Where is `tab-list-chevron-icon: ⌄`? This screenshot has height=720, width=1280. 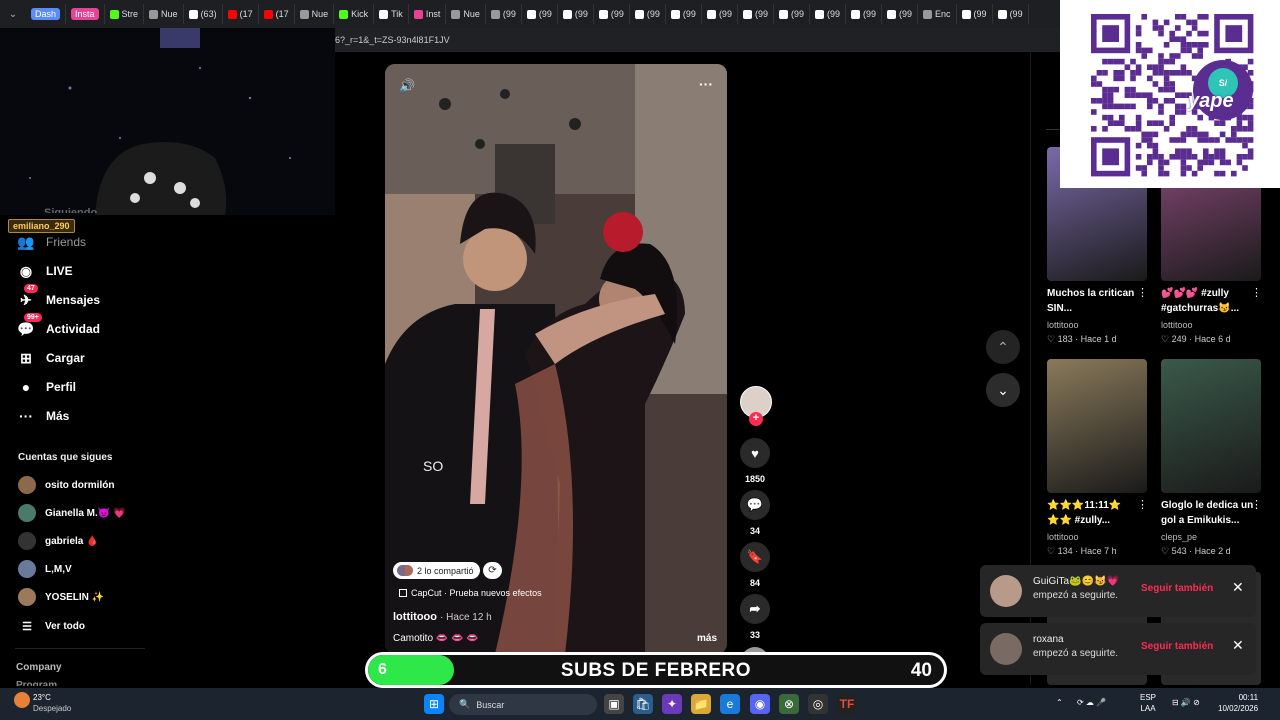
tab-list-chevron-icon: ⌄ is located at coordinates (13, 14).